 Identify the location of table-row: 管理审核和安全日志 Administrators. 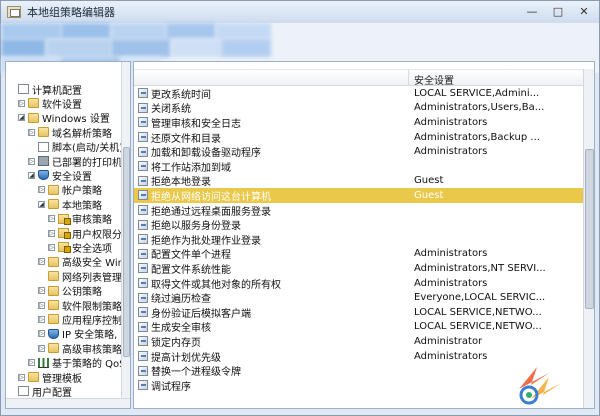
(359, 122).